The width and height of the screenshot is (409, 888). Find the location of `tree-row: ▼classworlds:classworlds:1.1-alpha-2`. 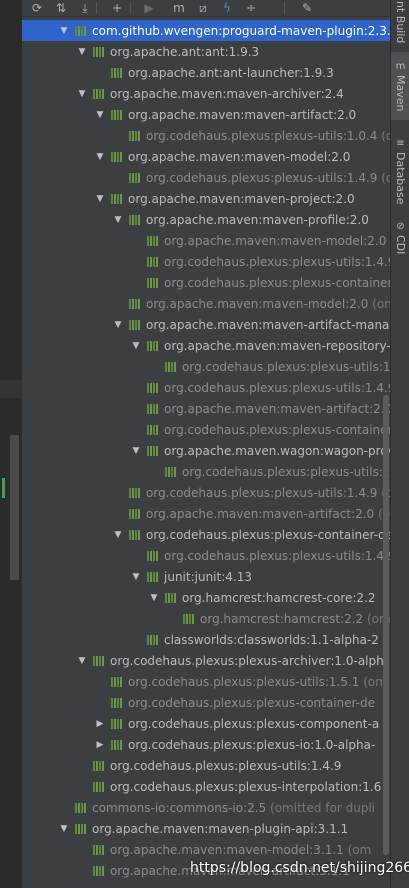

tree-row: ▼classworlds:classworlds:1.1-alpha-2 is located at coordinates (206, 639).